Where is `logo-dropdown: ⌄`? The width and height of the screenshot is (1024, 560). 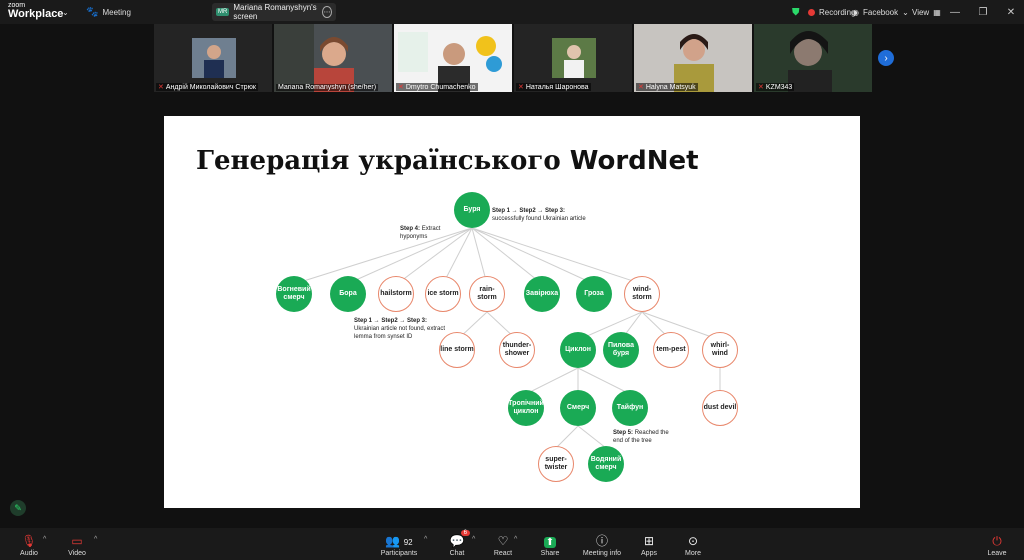 logo-dropdown: ⌄ is located at coordinates (65, 12).